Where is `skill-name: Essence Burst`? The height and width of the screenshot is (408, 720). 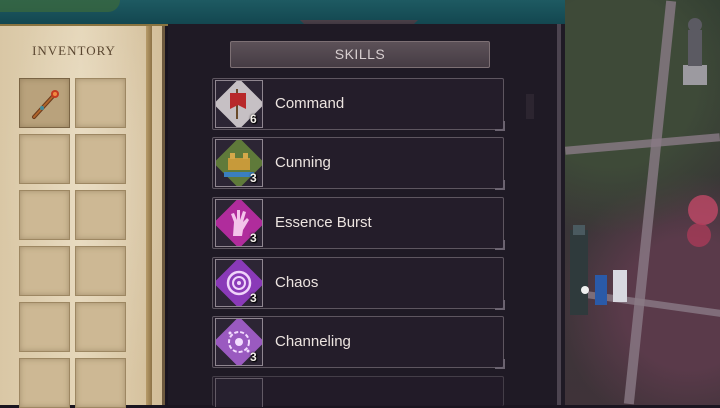 skill-name: Essence Burst is located at coordinates (323, 222).